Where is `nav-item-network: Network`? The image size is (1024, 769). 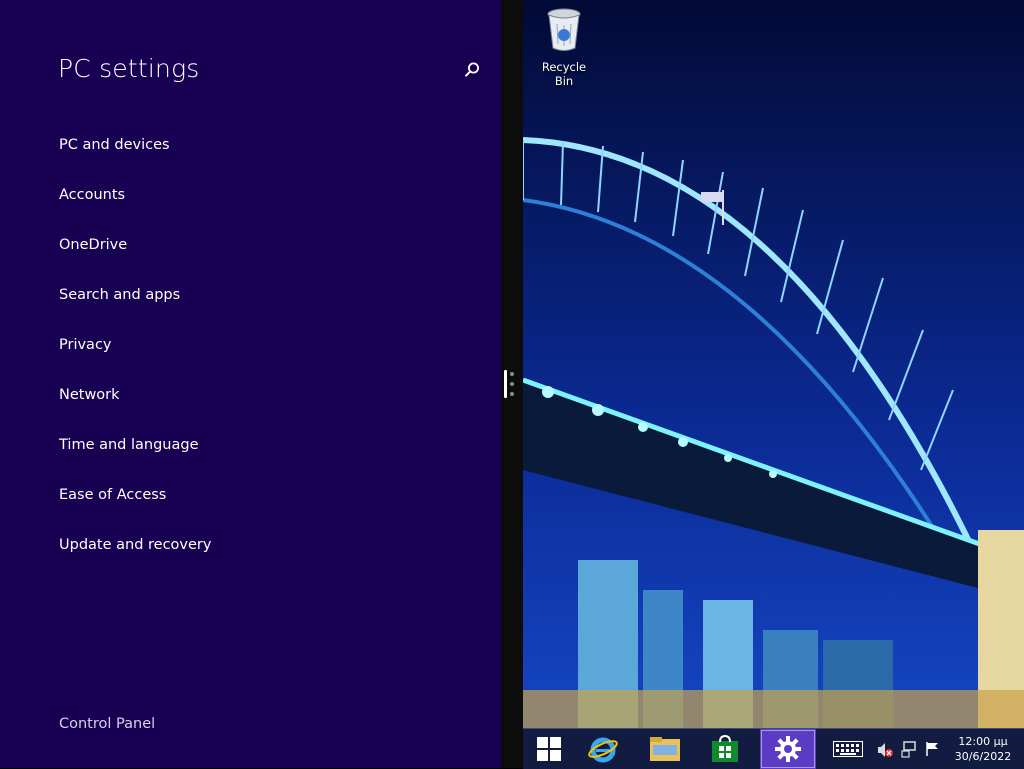
nav-item-network: Network is located at coordinates (135, 408).